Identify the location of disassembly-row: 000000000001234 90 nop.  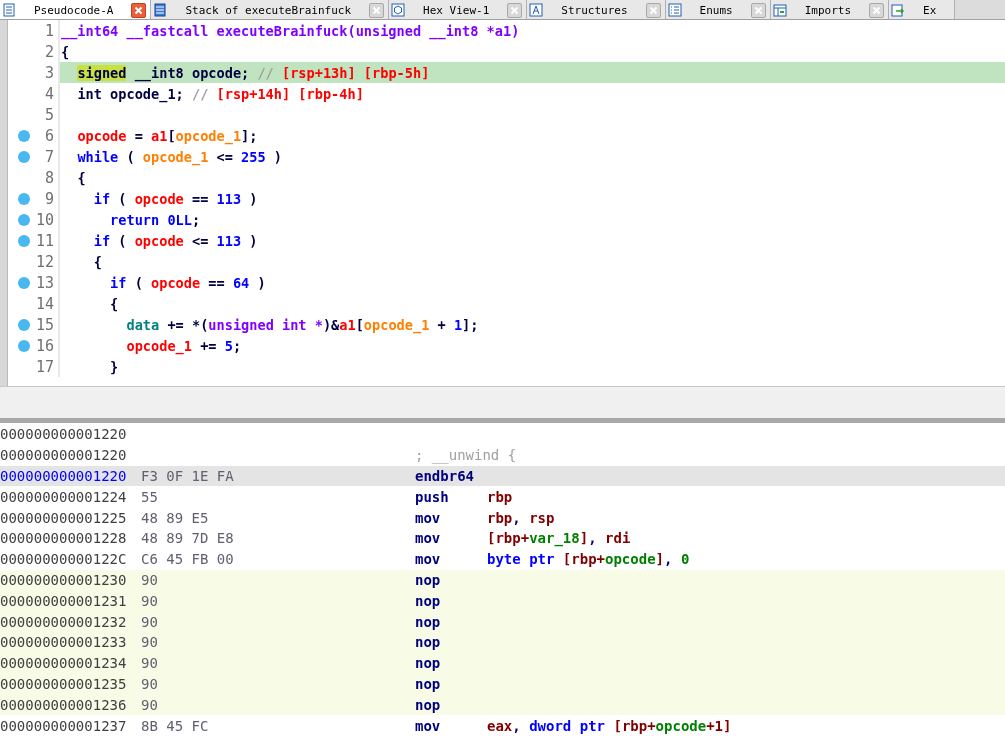
(502, 663).